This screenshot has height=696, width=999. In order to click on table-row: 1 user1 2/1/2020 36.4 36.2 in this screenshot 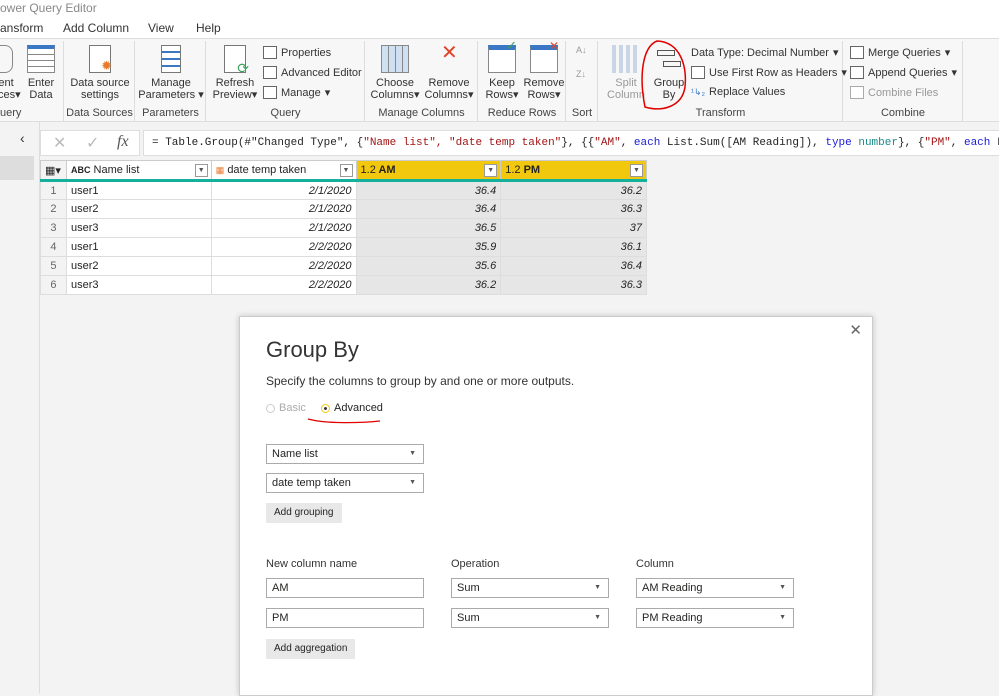, I will do `click(343, 190)`.